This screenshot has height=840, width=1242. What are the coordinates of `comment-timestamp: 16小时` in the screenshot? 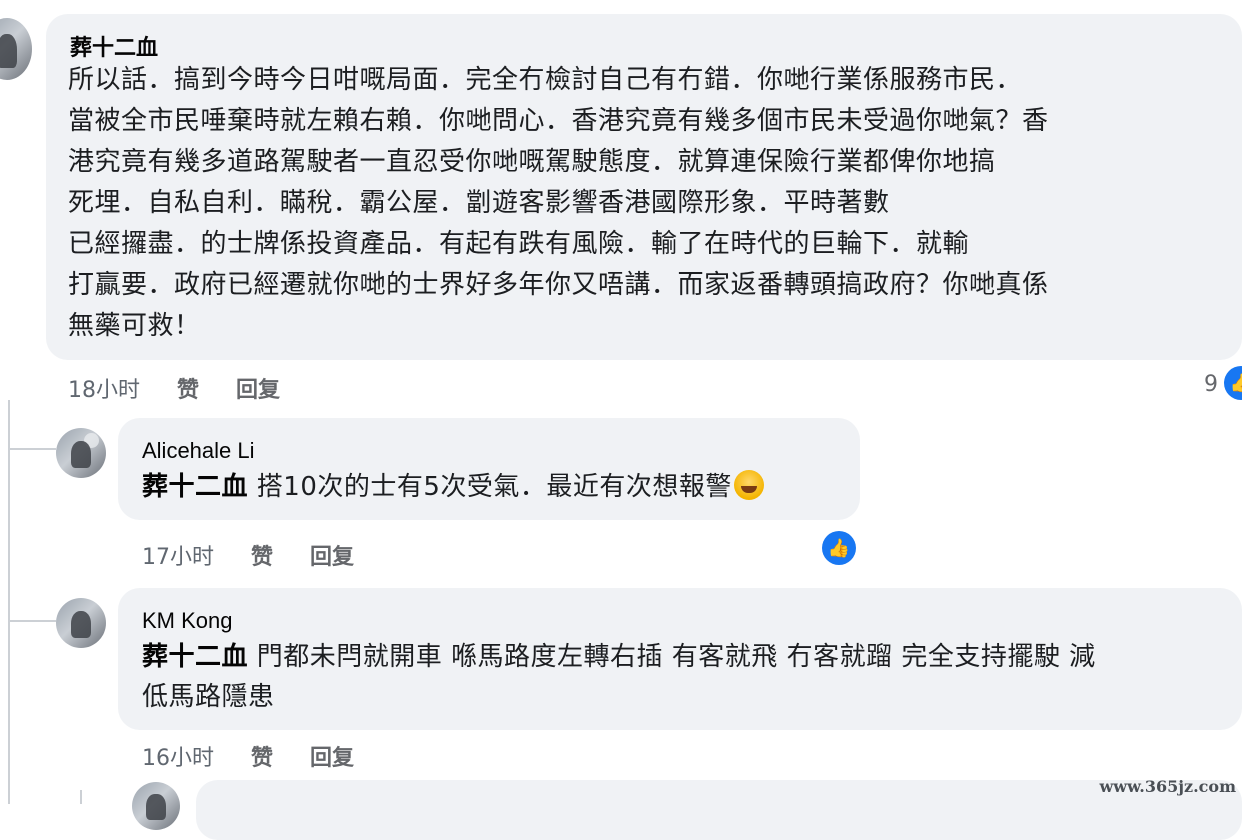 It's located at (178, 758).